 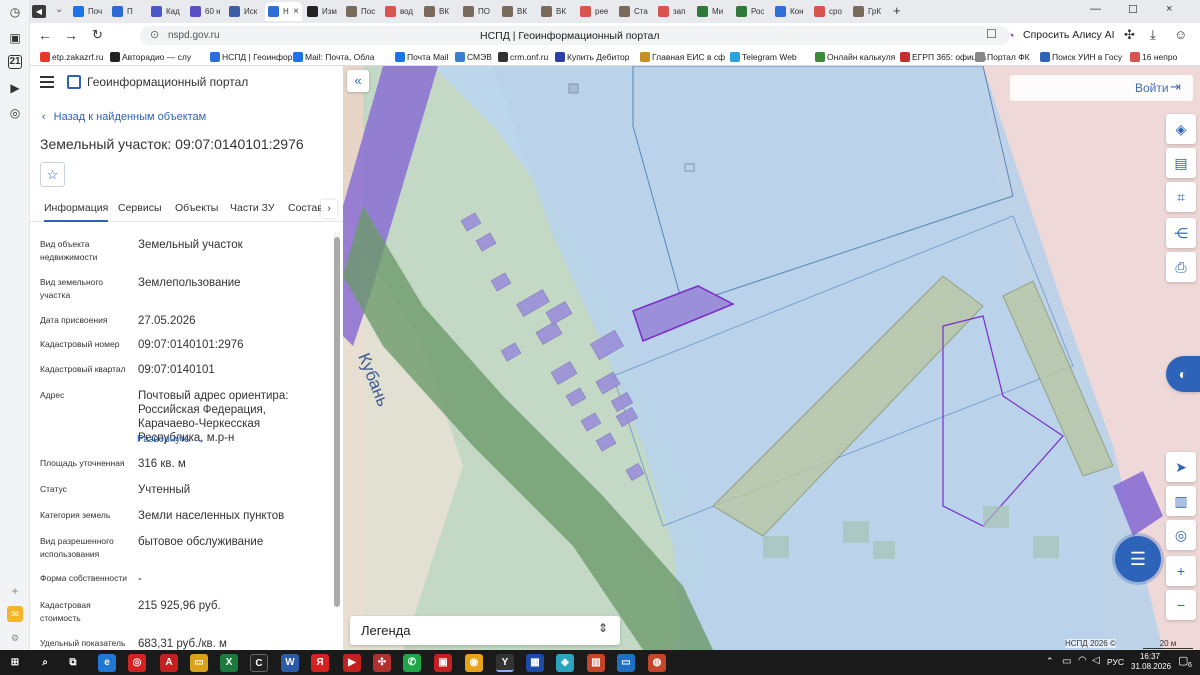 What do you see at coordinates (1050, 661) in the screenshot?
I see `tray-chevron-icon: ⌃` at bounding box center [1050, 661].